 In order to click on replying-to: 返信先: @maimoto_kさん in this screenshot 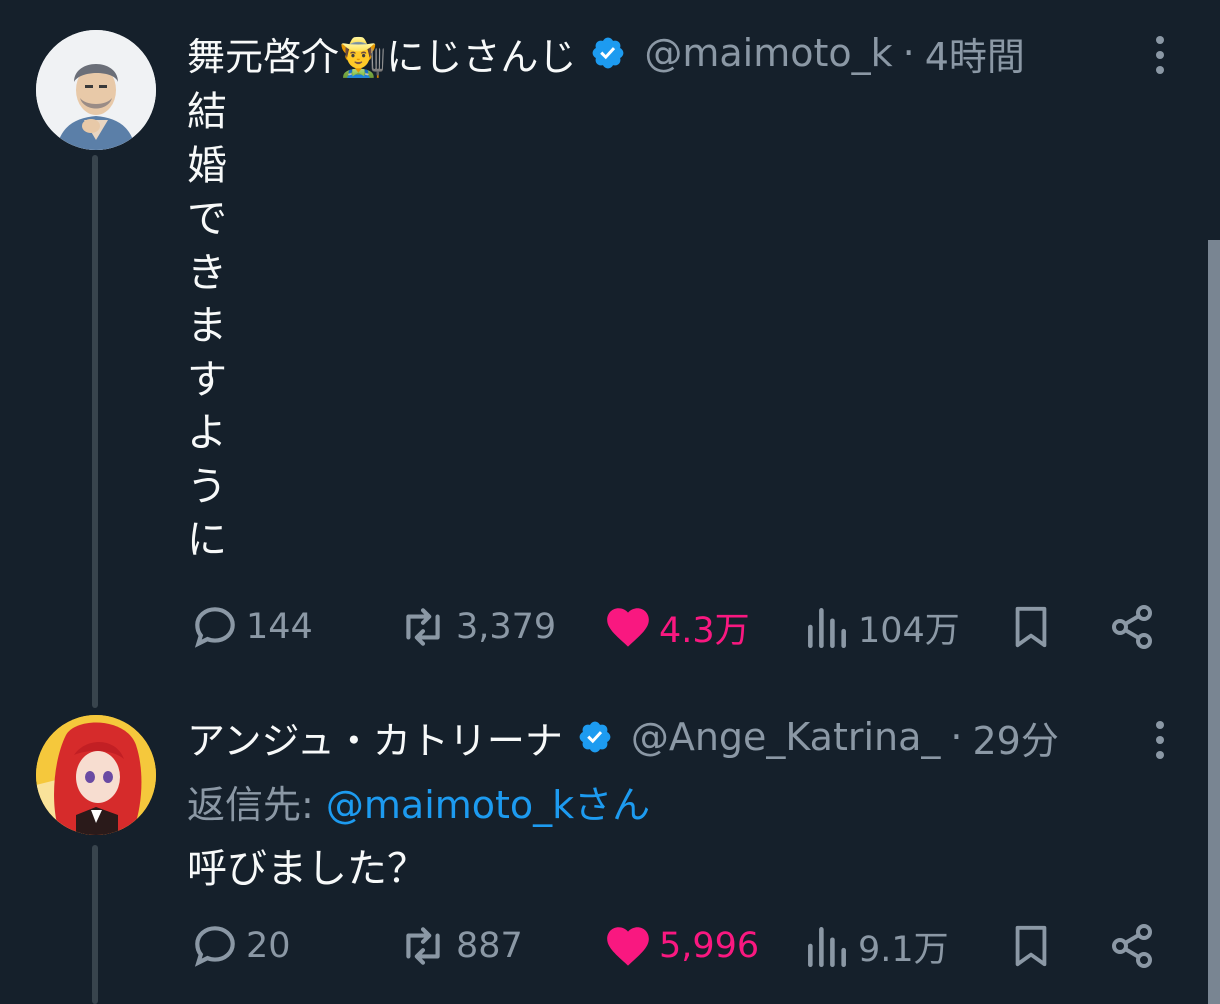, I will do `click(418, 801)`.